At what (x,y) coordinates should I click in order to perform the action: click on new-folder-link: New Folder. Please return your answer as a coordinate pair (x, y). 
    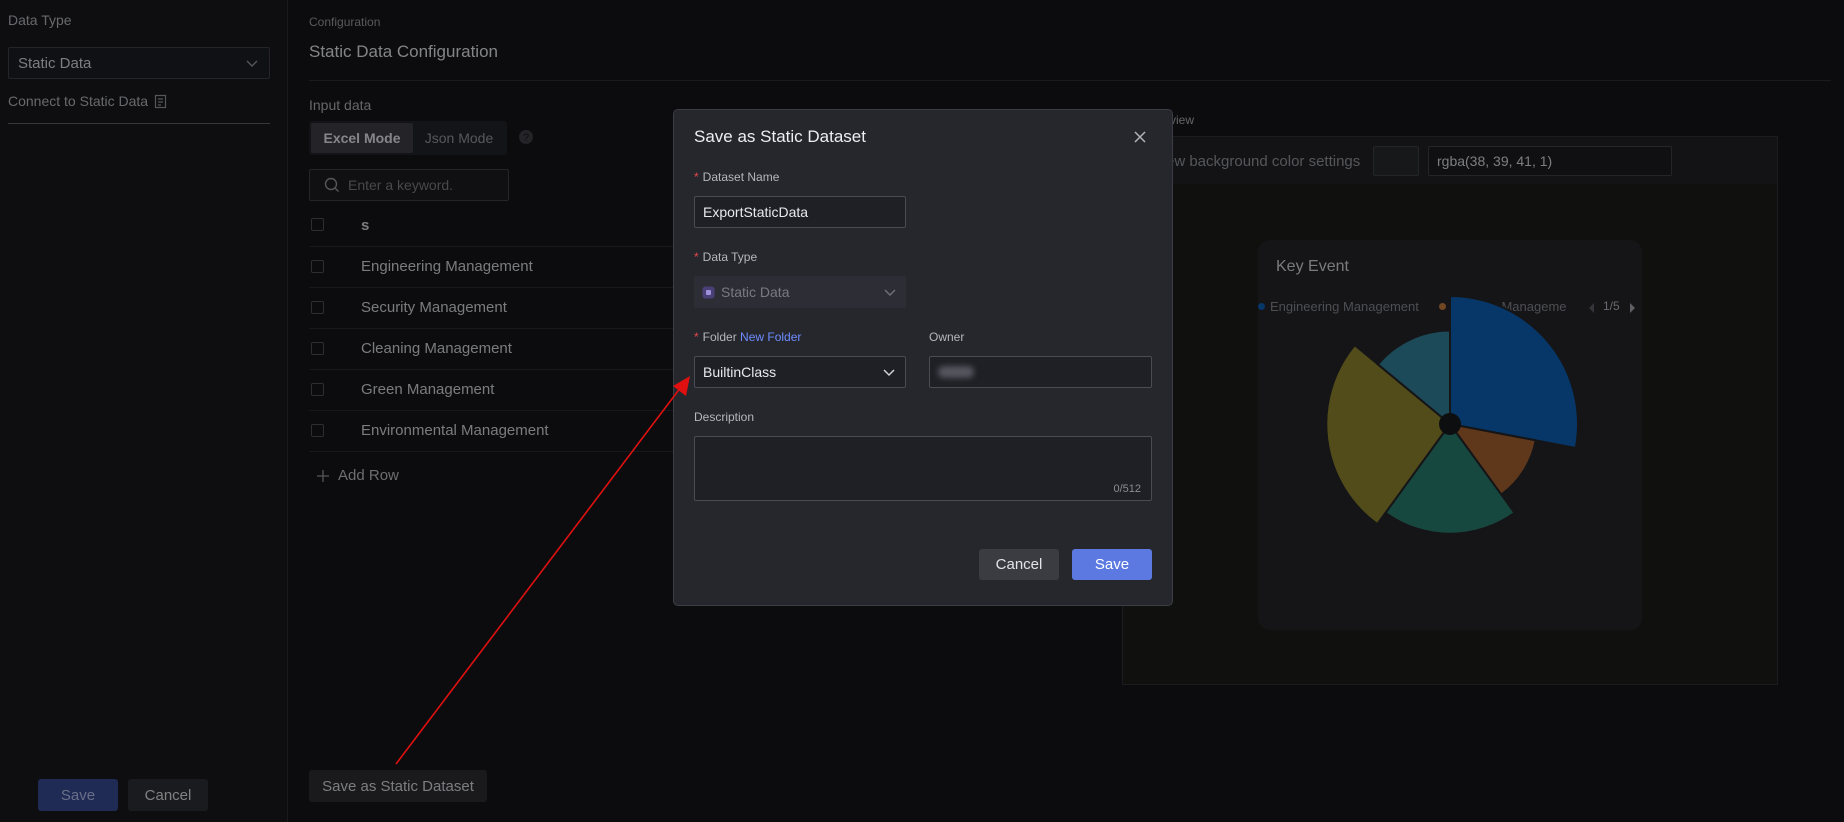
    Looking at the image, I should click on (770, 337).